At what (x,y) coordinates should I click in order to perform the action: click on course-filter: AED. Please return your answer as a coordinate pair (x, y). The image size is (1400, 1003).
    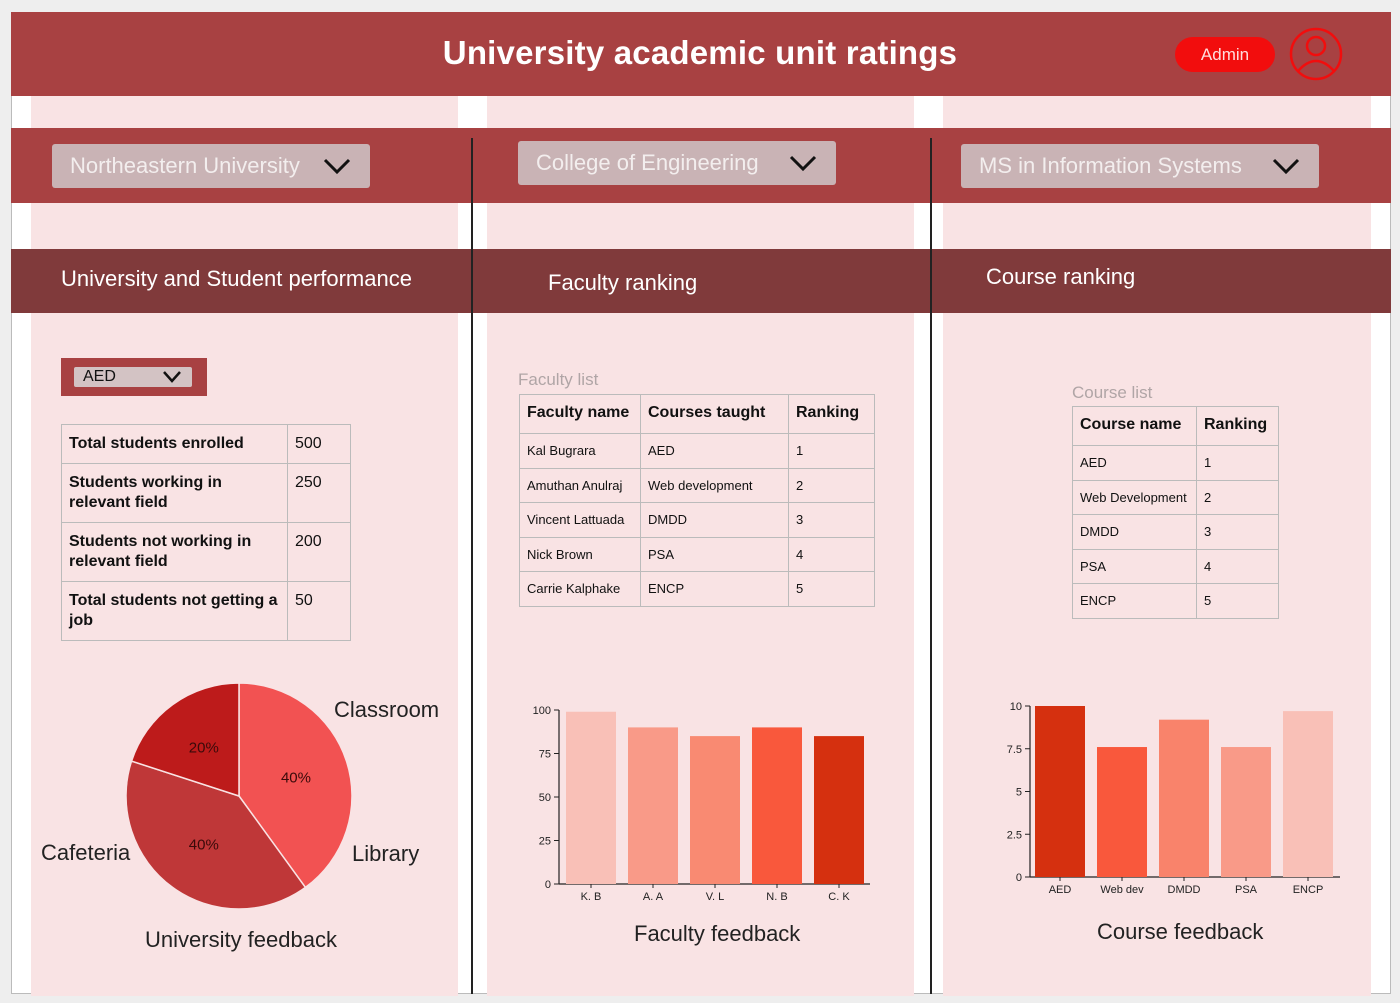
    Looking at the image, I should click on (134, 377).